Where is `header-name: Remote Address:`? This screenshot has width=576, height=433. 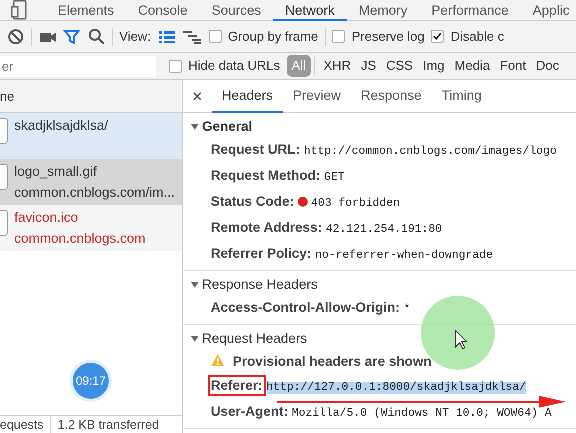
header-name: Remote Address: is located at coordinates (266, 227).